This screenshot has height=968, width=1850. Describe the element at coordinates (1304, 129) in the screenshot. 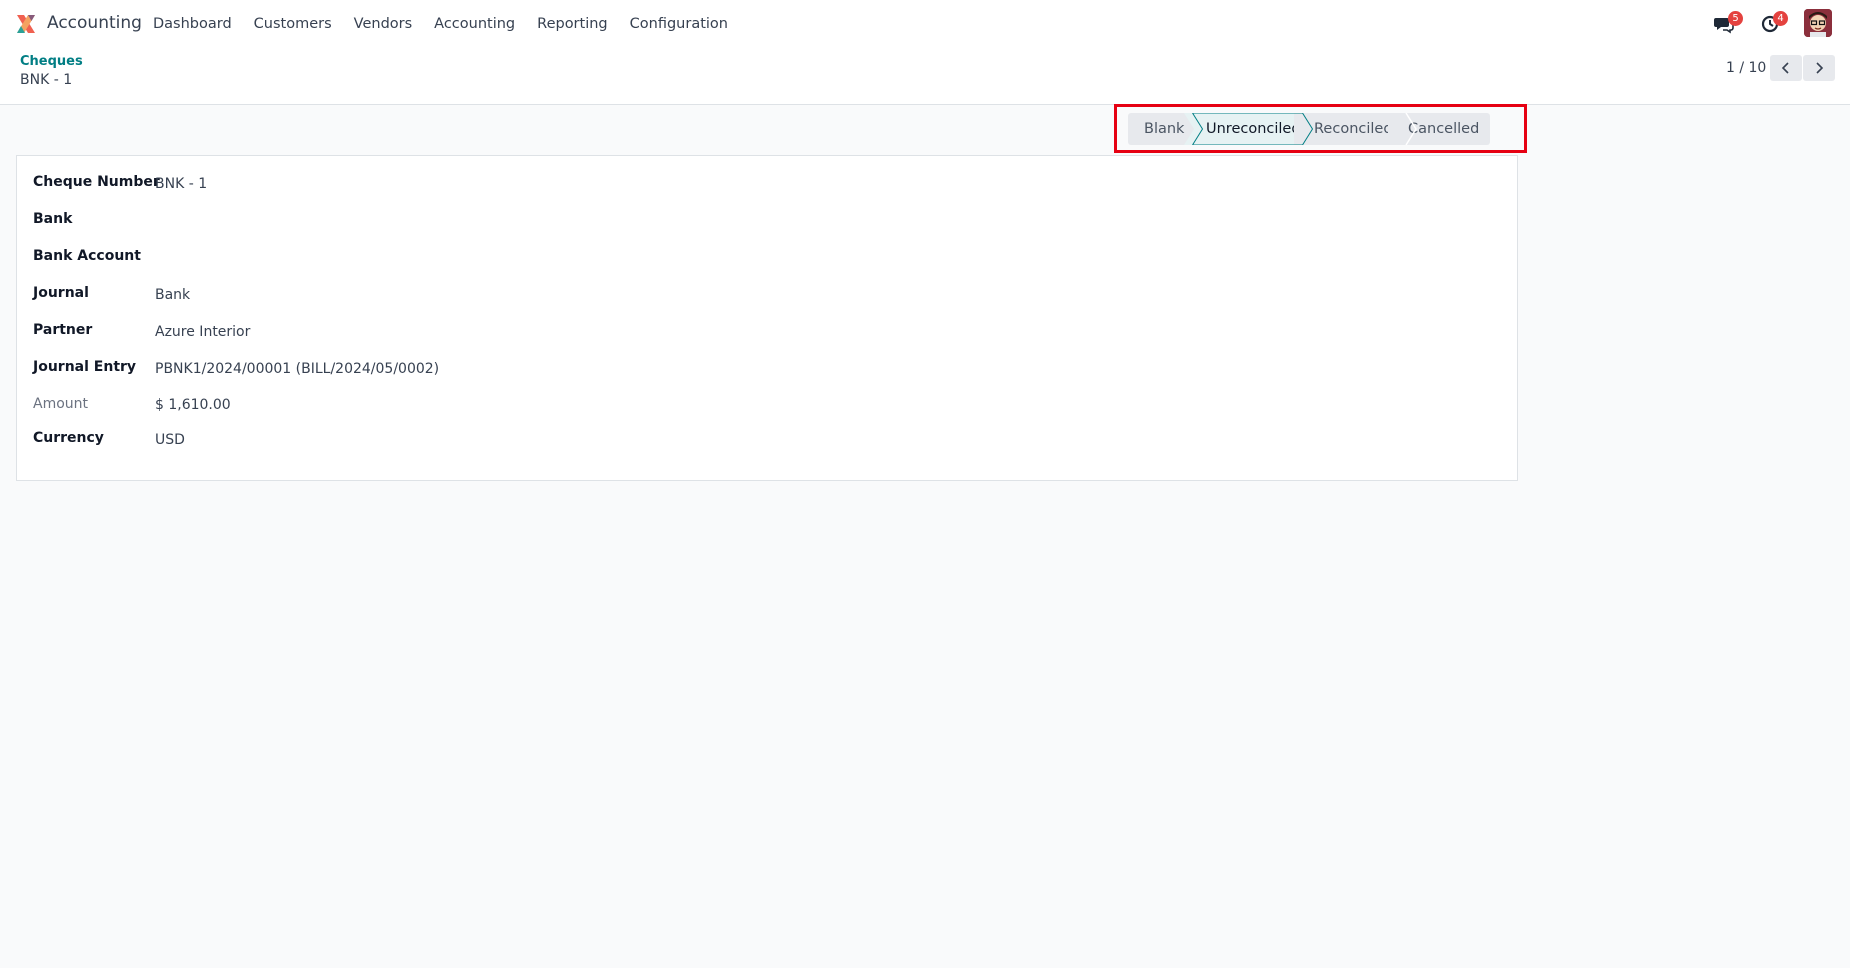

I see `status-bar-separators` at that location.